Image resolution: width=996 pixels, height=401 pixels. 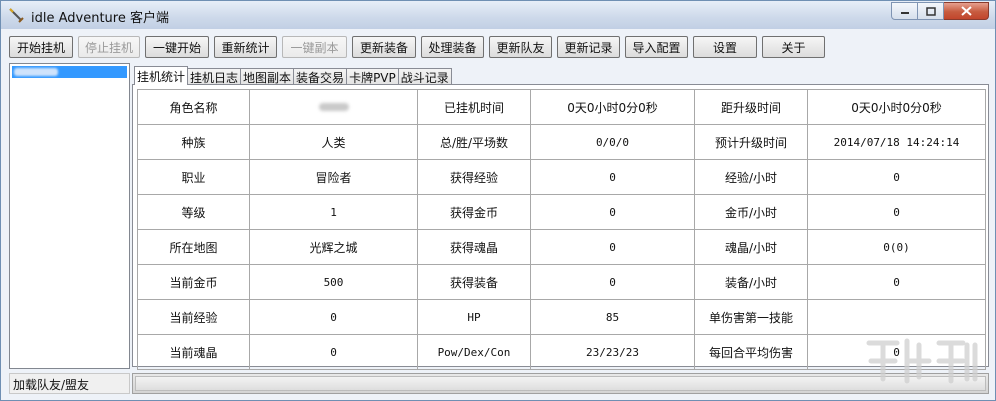 What do you see at coordinates (896, 142) in the screenshot?
I see `field-value: 2014/07/18 14:24:14` at bounding box center [896, 142].